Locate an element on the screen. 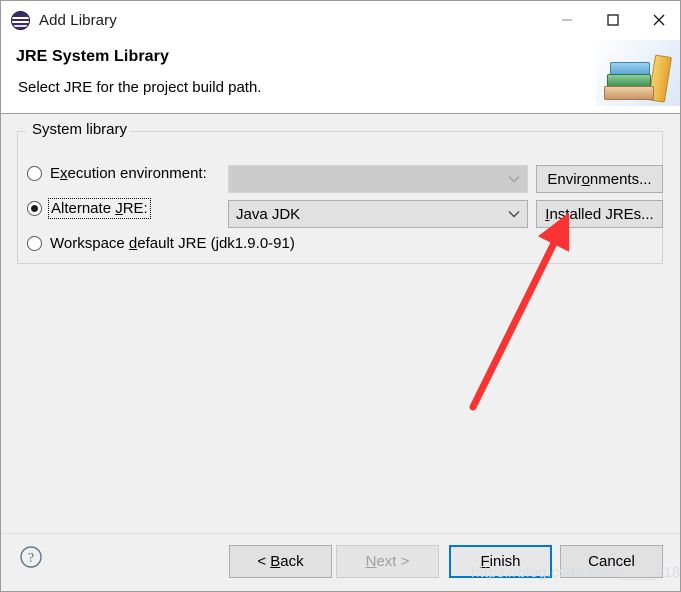  radio-label: Workspace default JRE (jdk1.9.0-91) is located at coordinates (172, 243).